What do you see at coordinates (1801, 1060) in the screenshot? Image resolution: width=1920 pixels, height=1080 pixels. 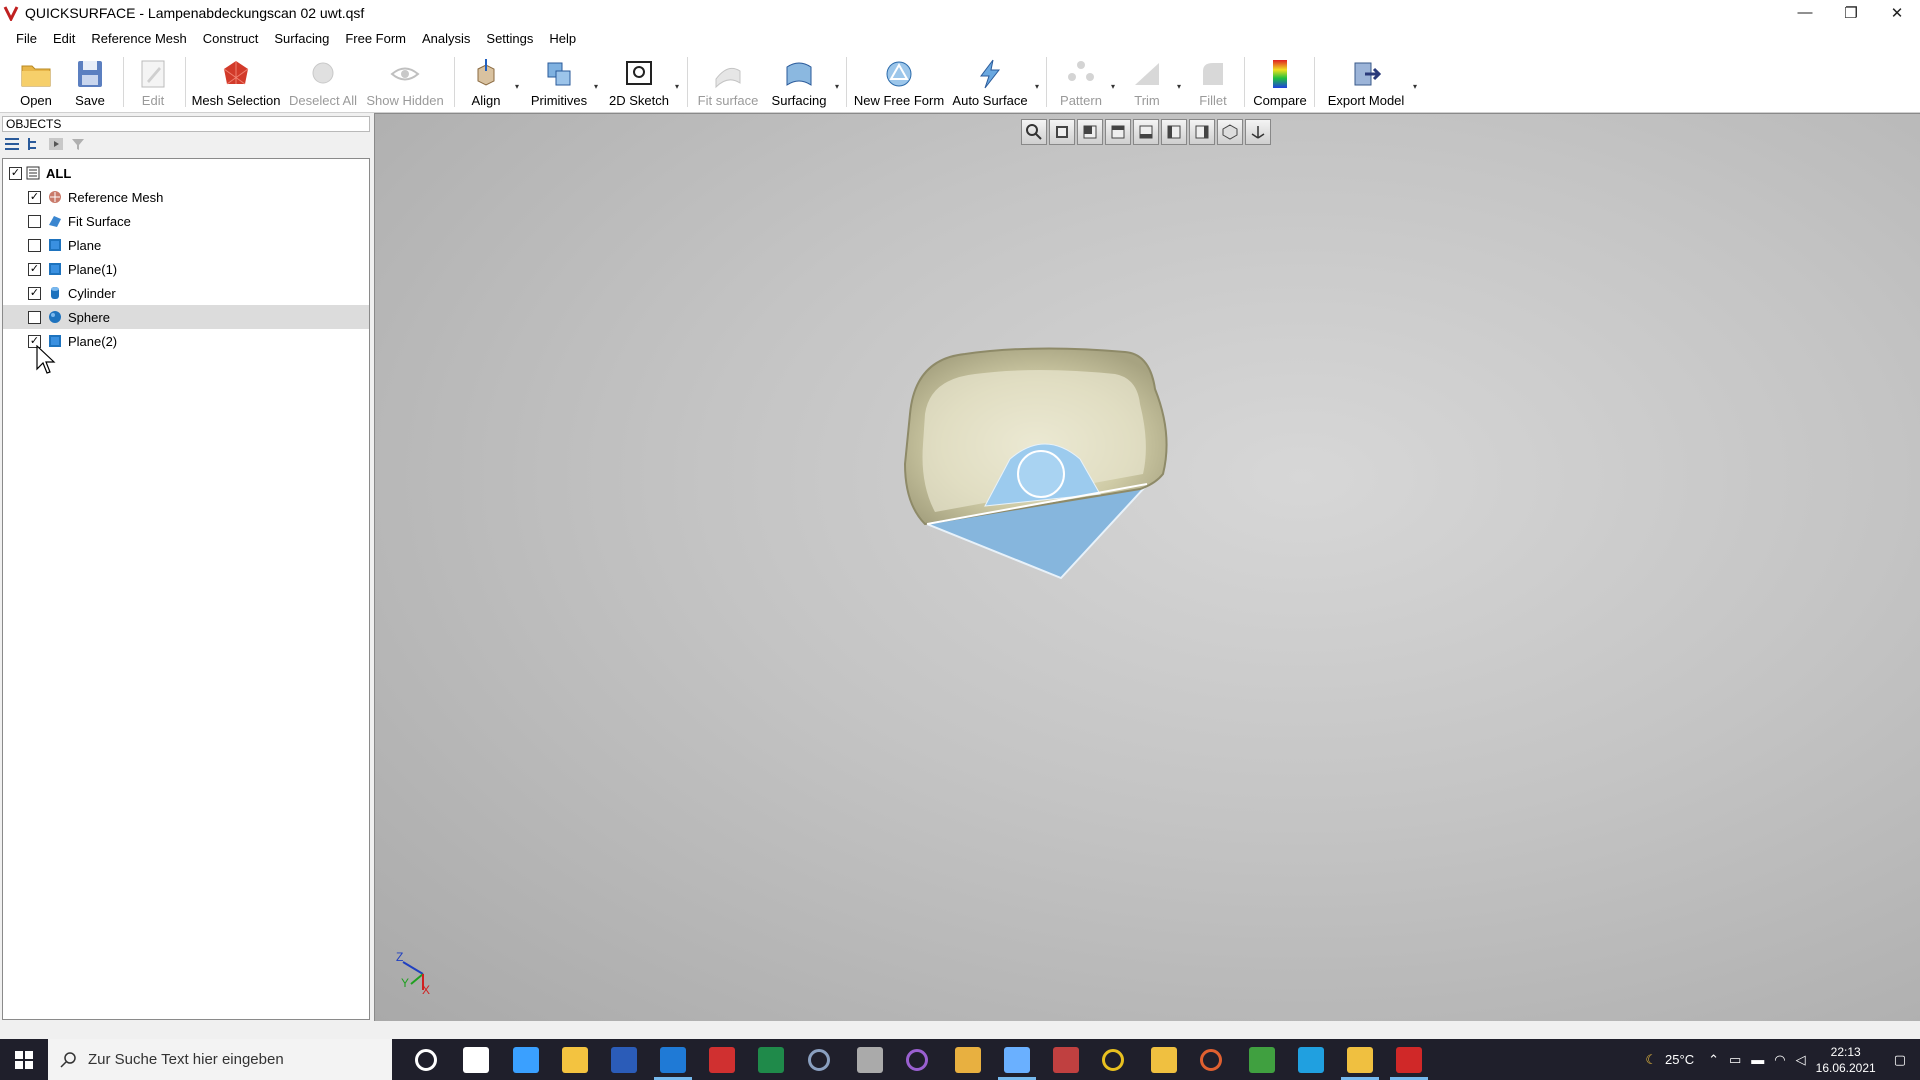 I see `volume-icon: ◁` at bounding box center [1801, 1060].